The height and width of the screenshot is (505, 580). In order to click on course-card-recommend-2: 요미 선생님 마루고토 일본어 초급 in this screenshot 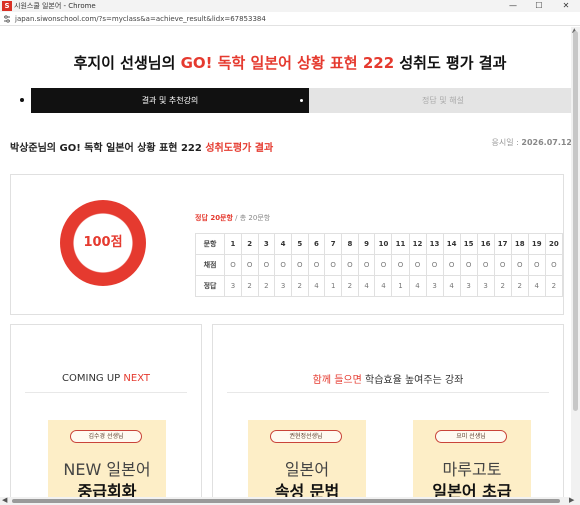, I will do `click(472, 461)`.